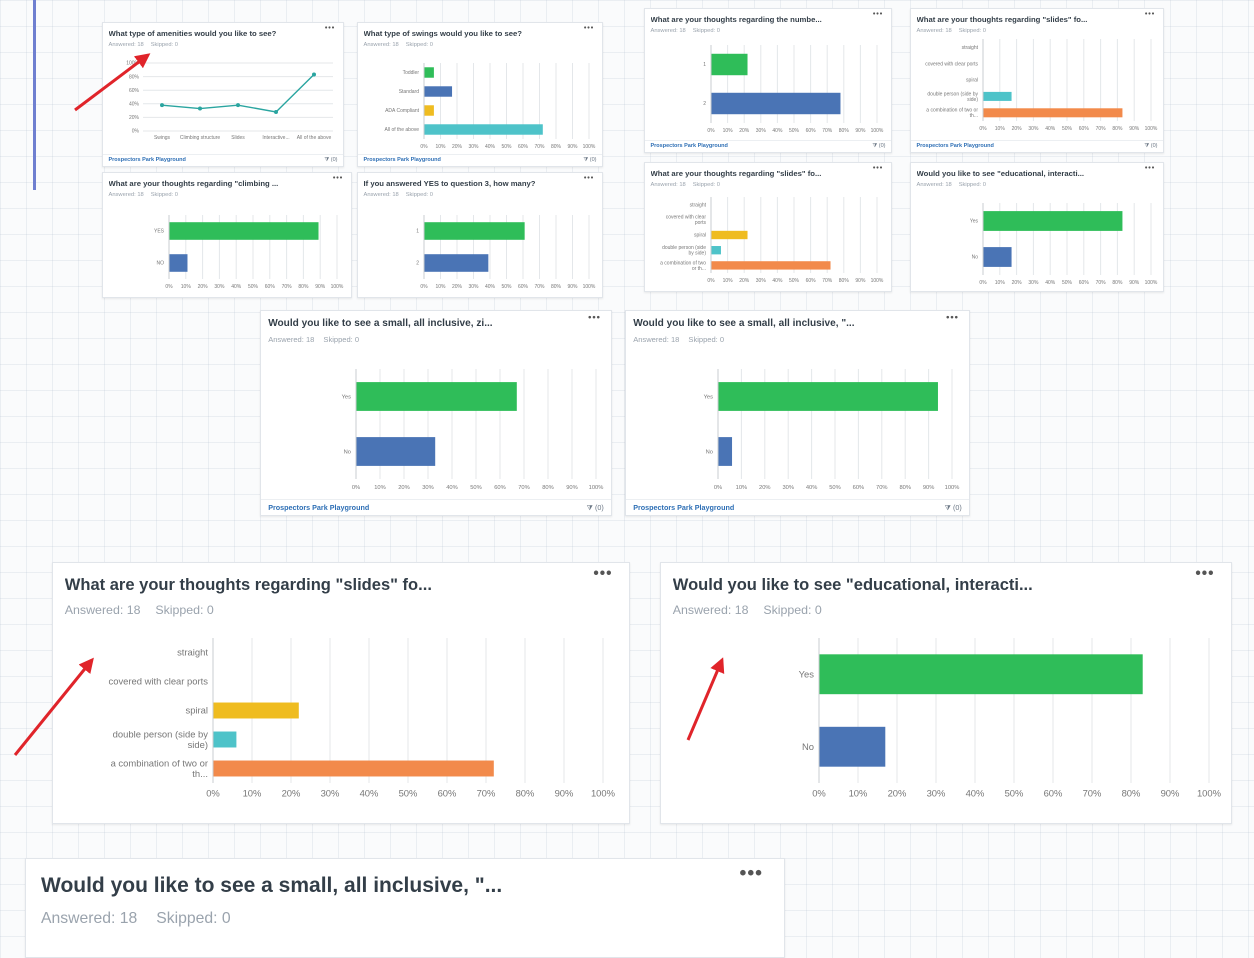 The width and height of the screenshot is (1254, 958). Describe the element at coordinates (134, 104) in the screenshot. I see `y-tick-label: 40%` at that location.